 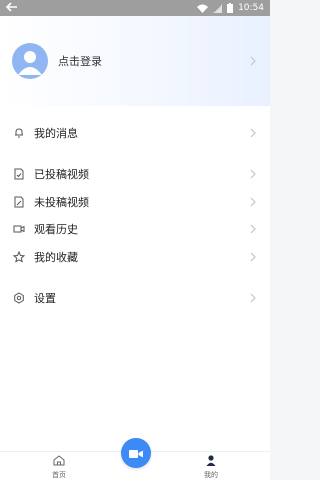 What do you see at coordinates (19, 202) in the screenshot?
I see `document-edit-icon` at bounding box center [19, 202].